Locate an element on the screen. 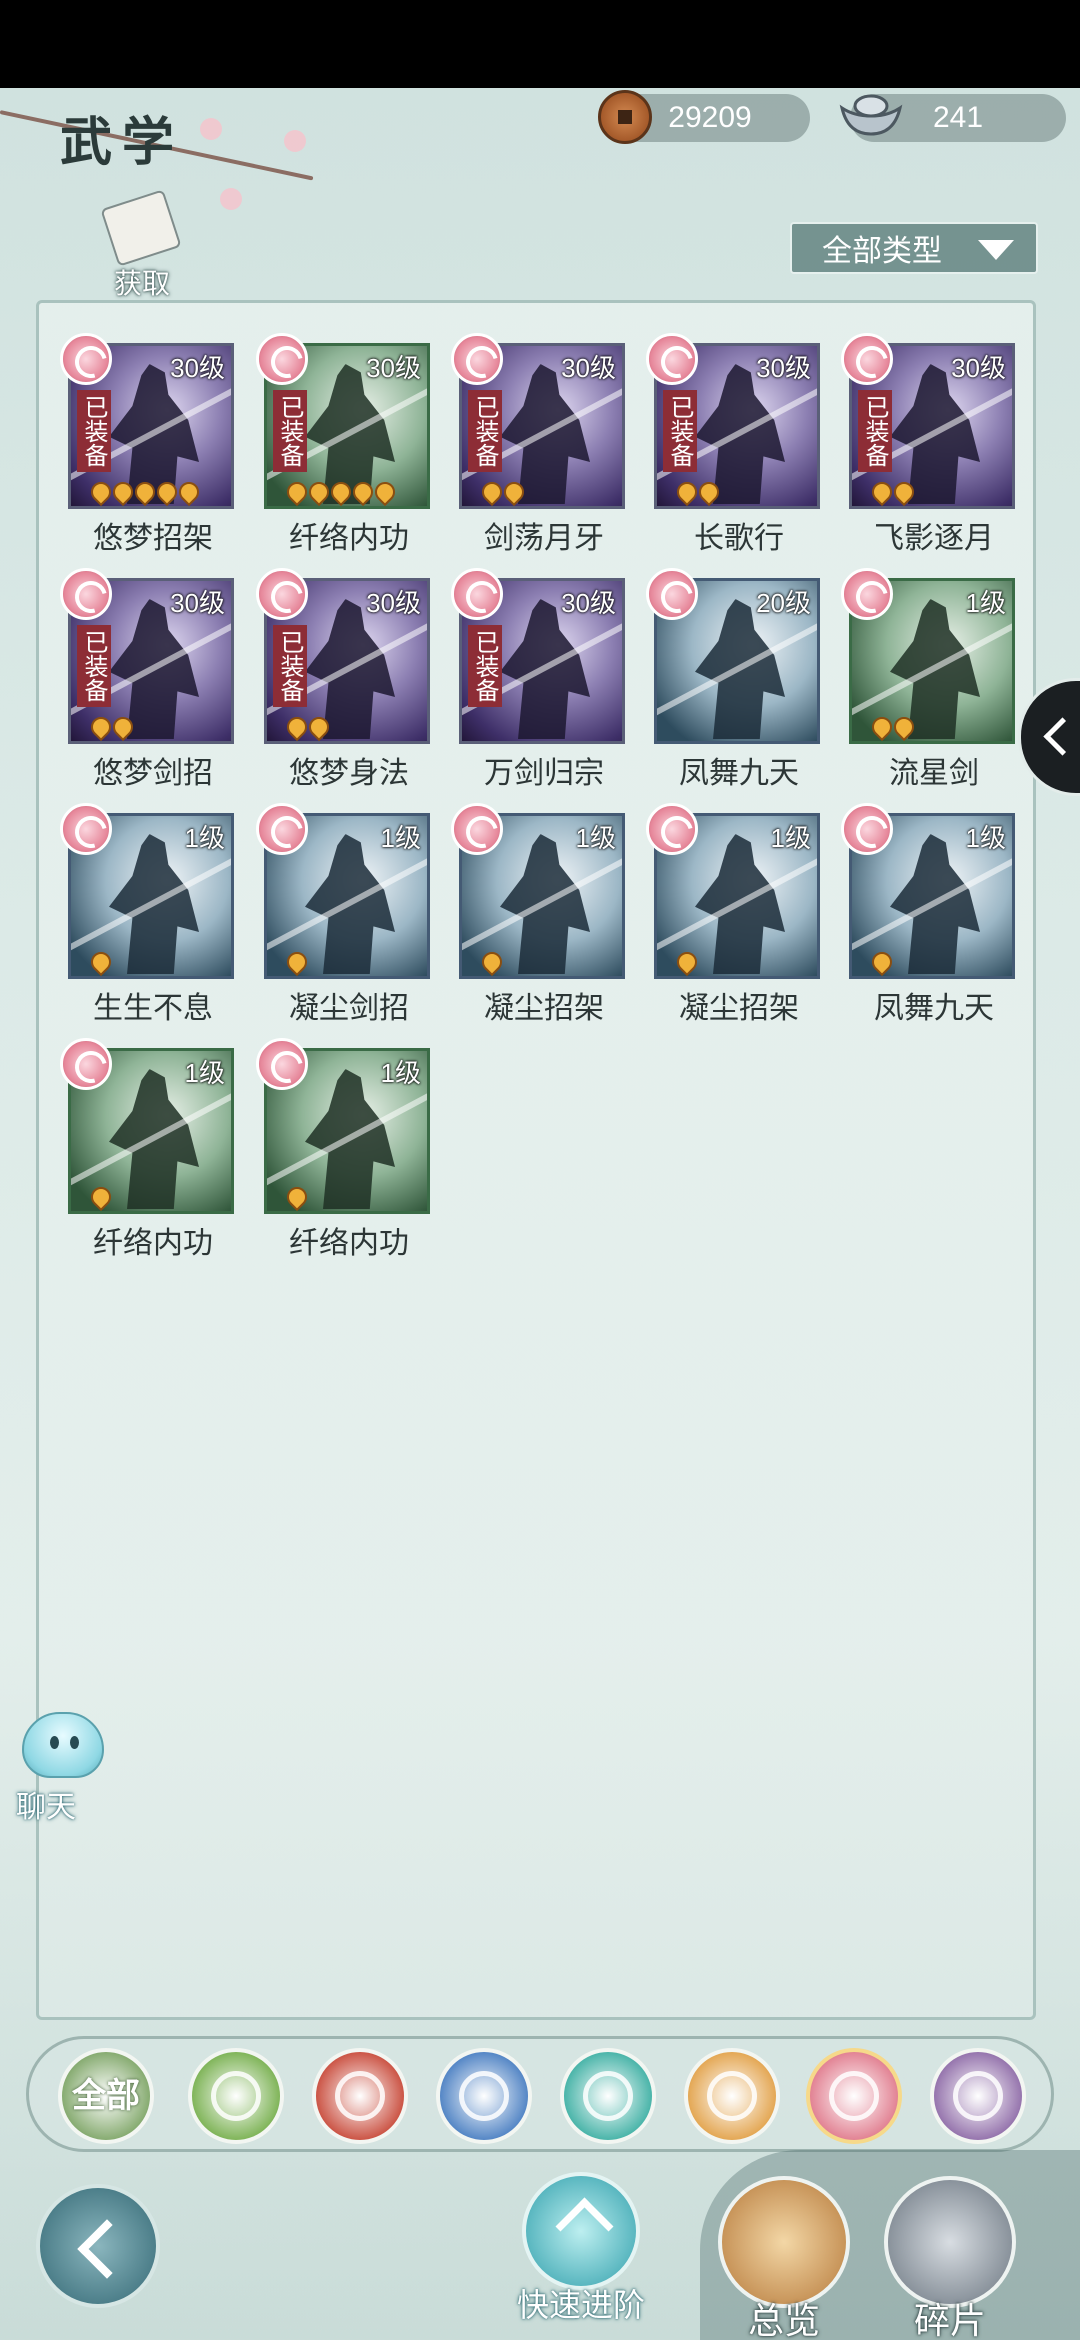 This screenshot has width=1080, height=2340. skill-name: 纤络内功 is located at coordinates (349, 538).